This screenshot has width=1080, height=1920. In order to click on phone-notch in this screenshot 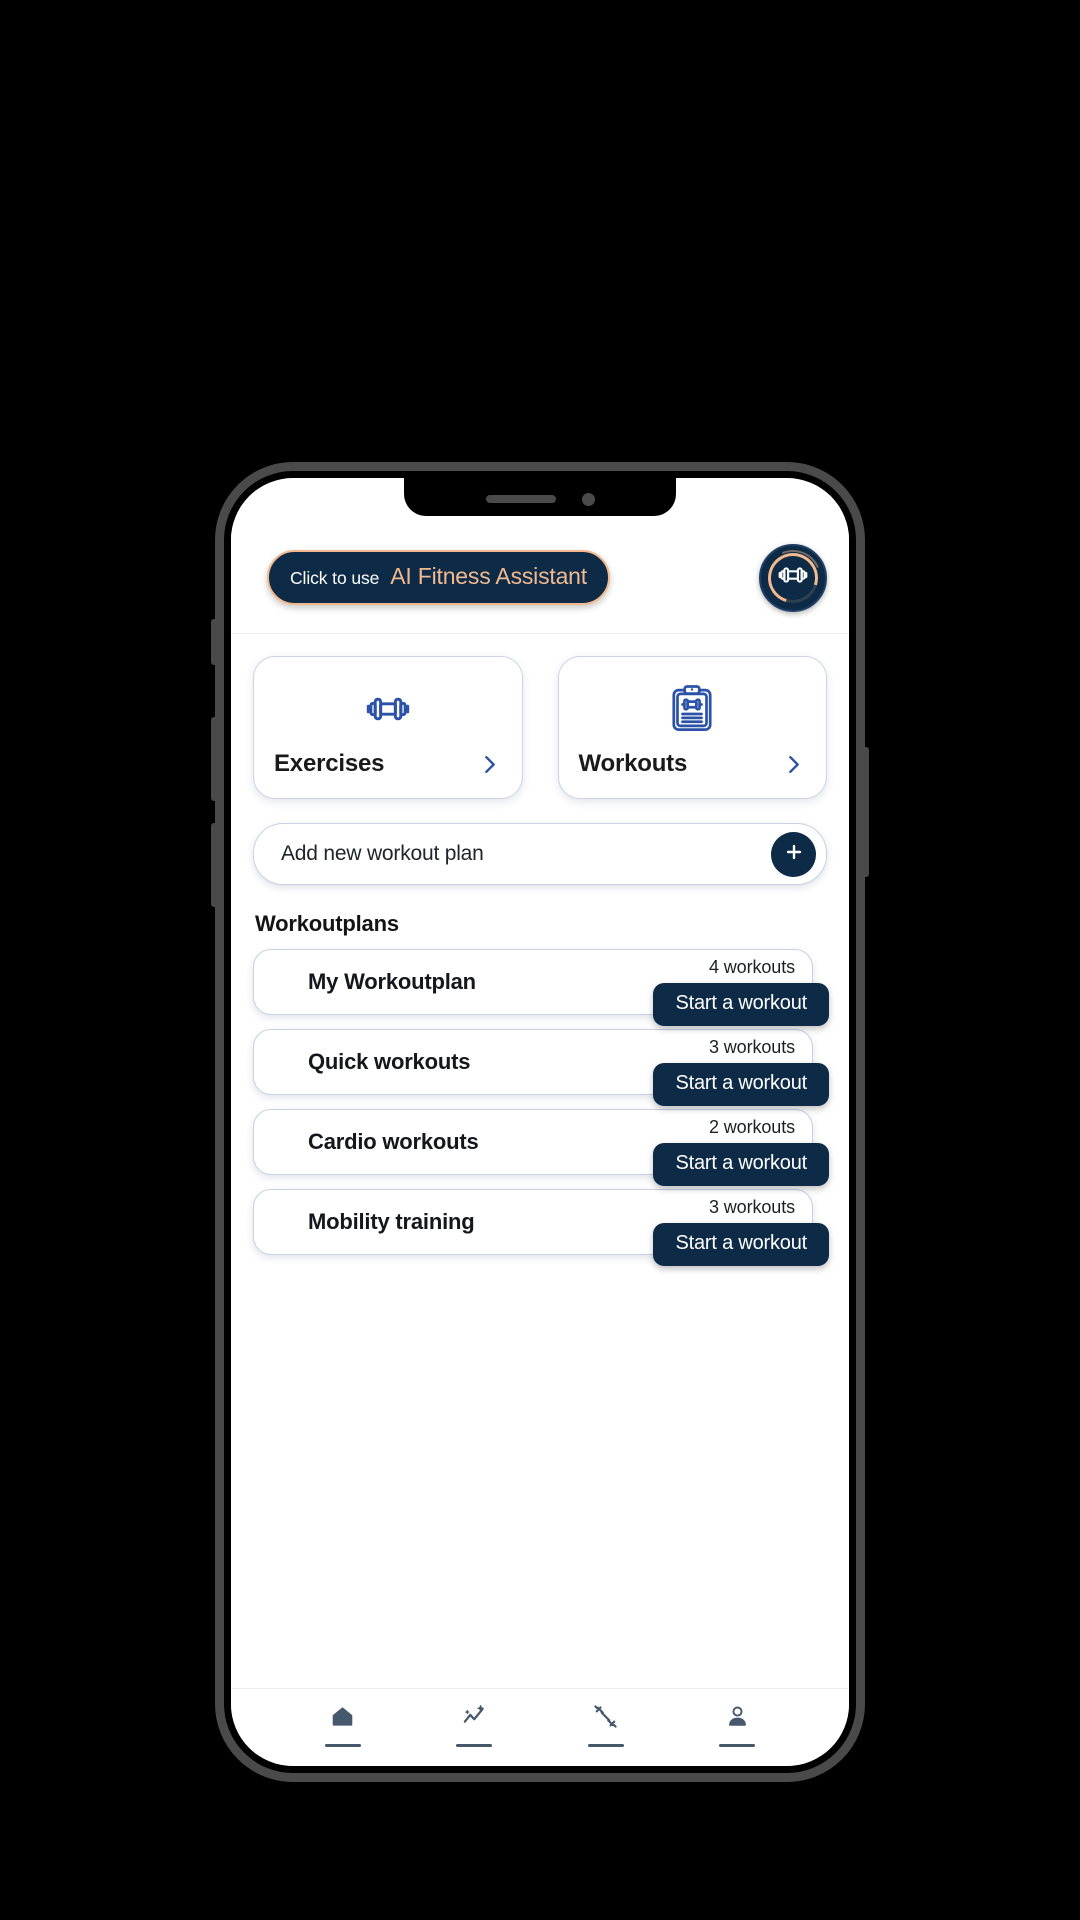, I will do `click(540, 497)`.